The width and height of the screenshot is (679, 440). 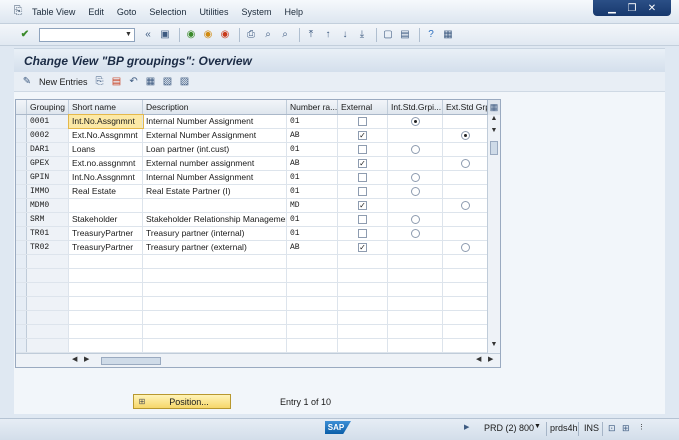 I want to click on new-session-icon: ▢, so click(x=388, y=35).